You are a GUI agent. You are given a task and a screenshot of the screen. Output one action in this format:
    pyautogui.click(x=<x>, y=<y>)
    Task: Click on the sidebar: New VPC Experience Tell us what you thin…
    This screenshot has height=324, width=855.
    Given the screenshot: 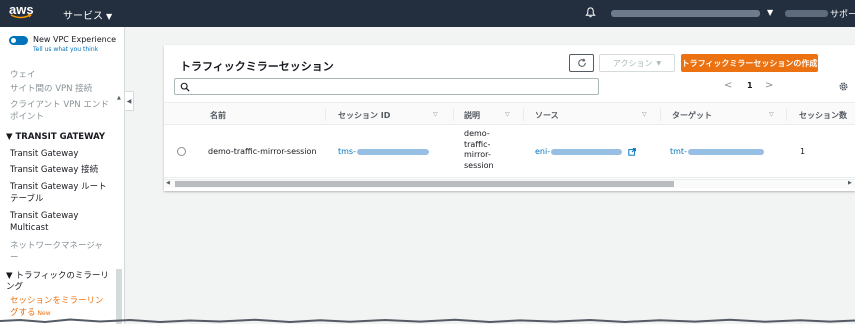 What is the action you would take?
    pyautogui.click(x=62, y=175)
    